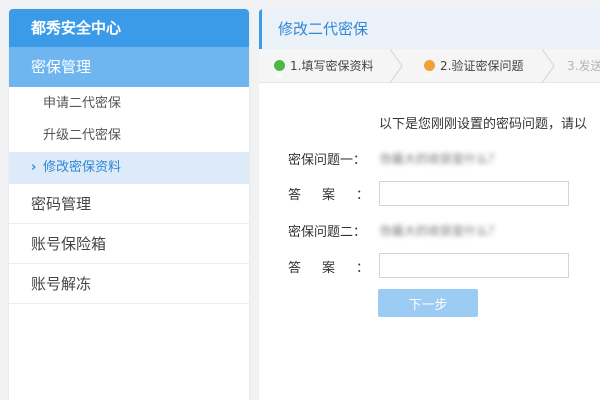  I want to click on question-2-text: 你最大的收获是什么？, so click(440, 231).